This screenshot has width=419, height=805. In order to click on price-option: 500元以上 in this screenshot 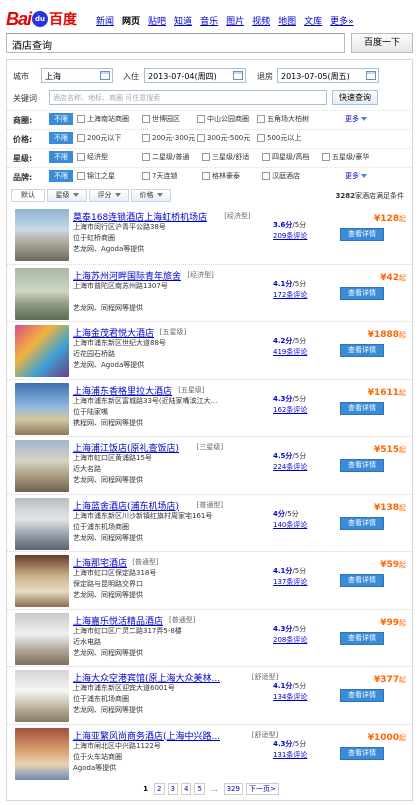, I will do `click(279, 138)`.